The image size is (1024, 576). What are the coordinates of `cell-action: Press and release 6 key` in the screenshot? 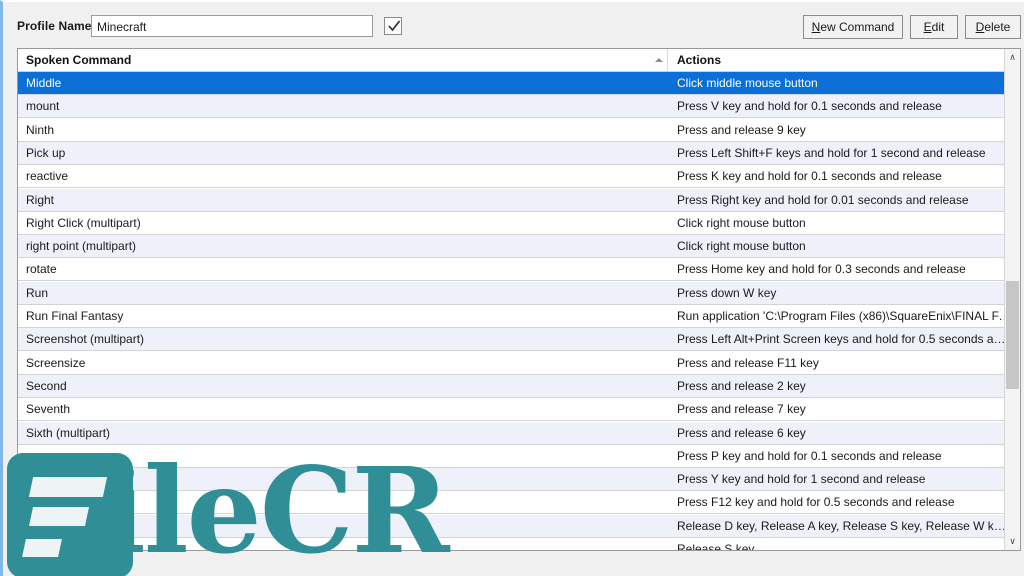 It's located at (741, 432).